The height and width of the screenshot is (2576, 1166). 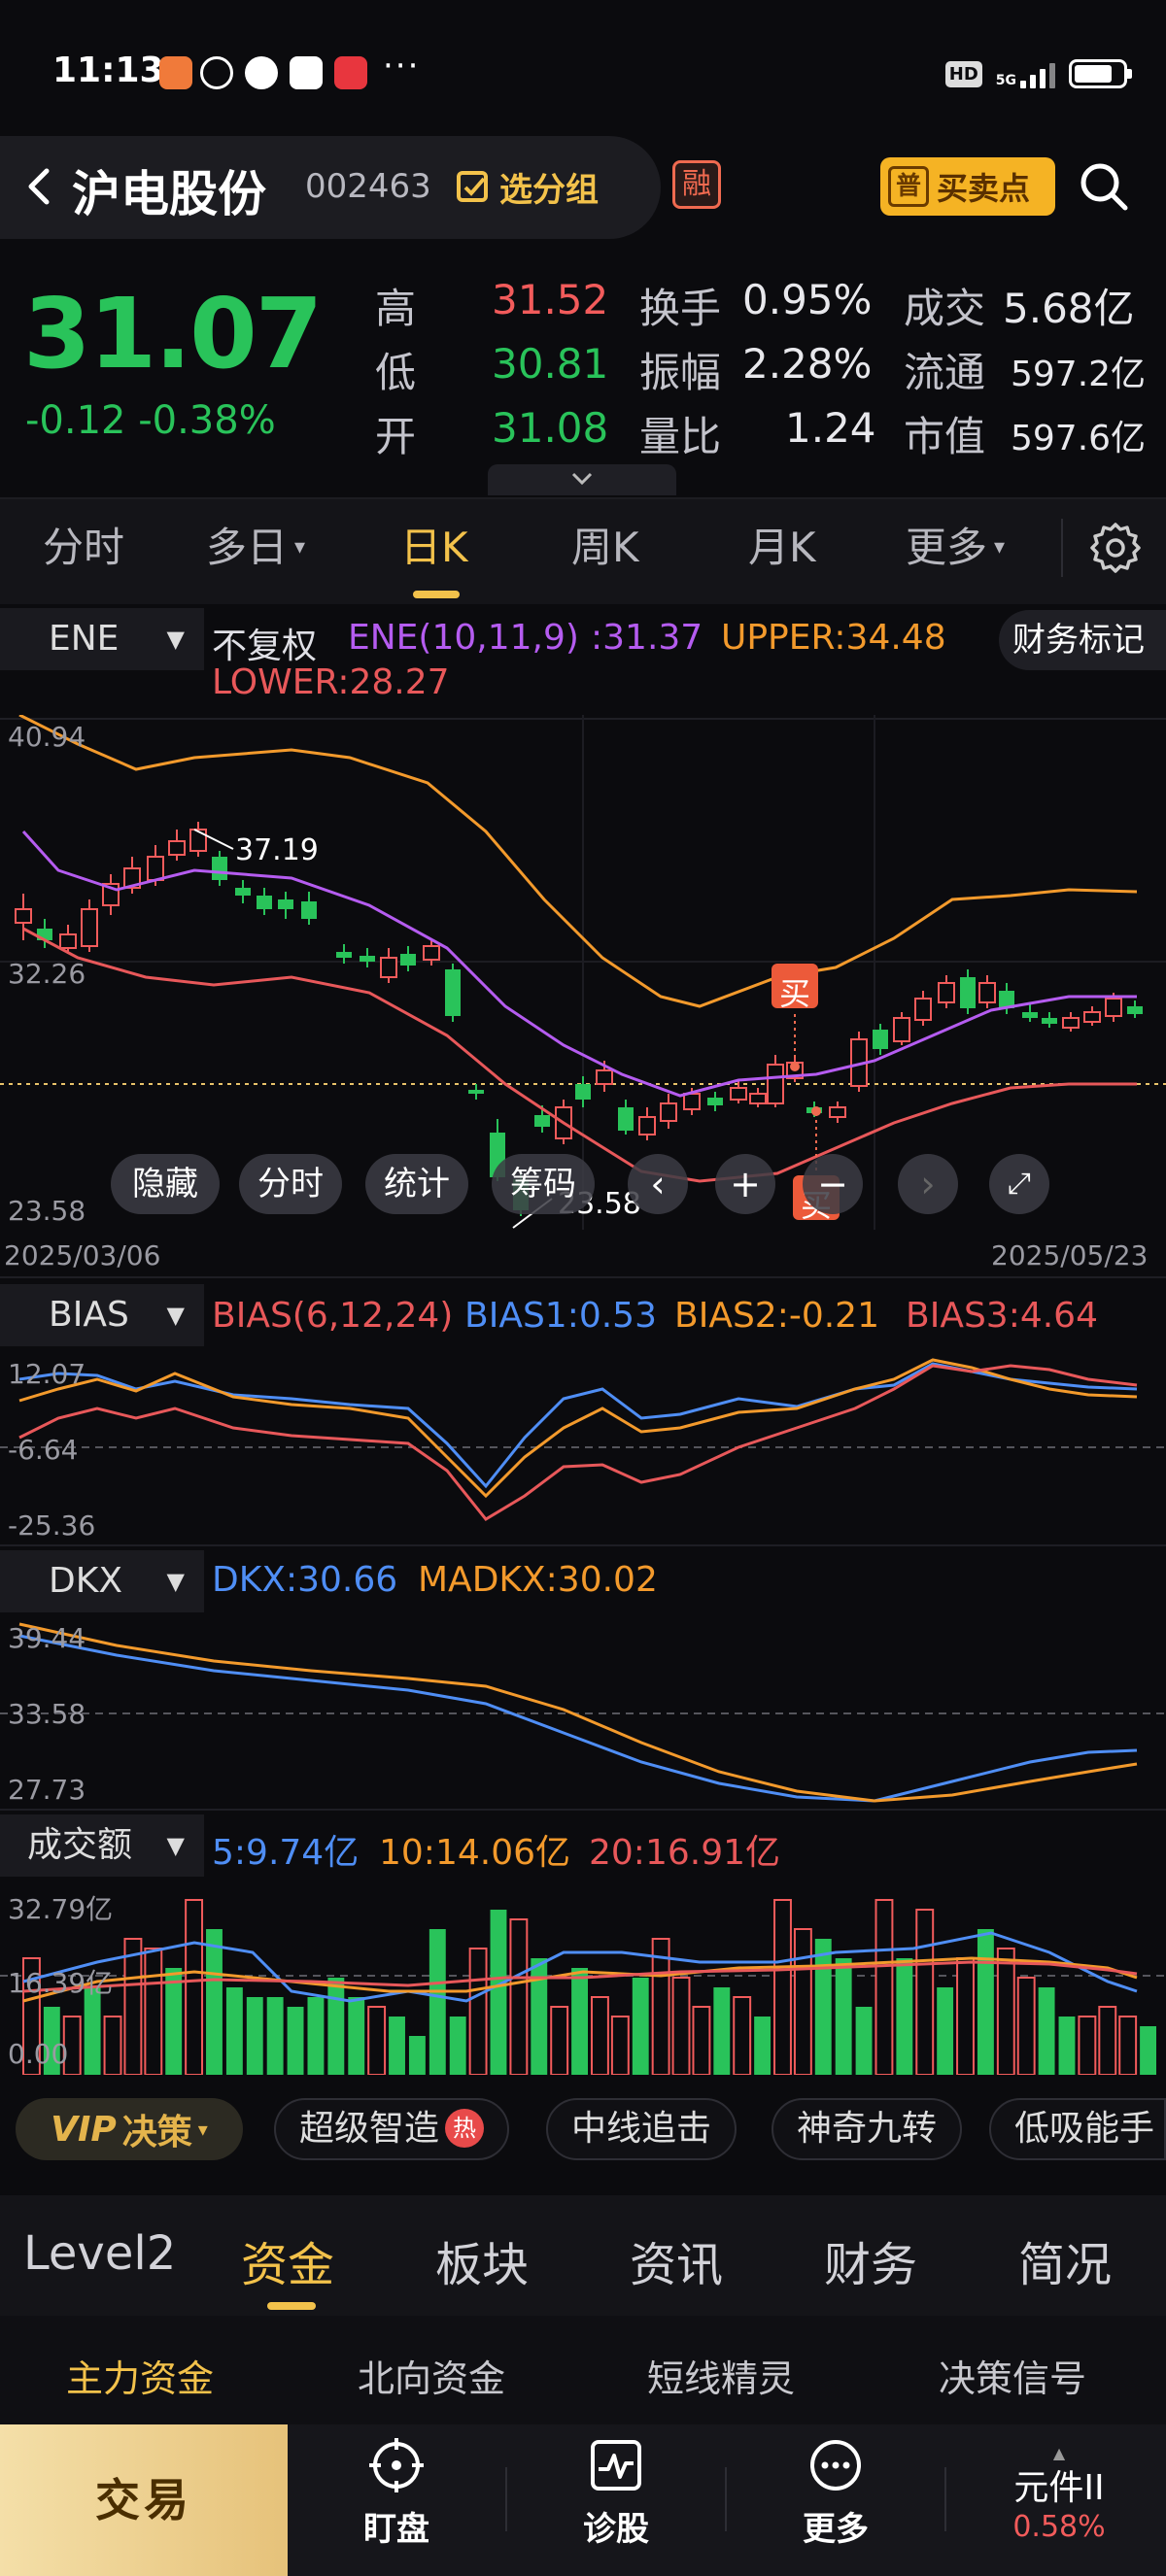 I want to click on hide-button: 隐藏, so click(x=165, y=1184).